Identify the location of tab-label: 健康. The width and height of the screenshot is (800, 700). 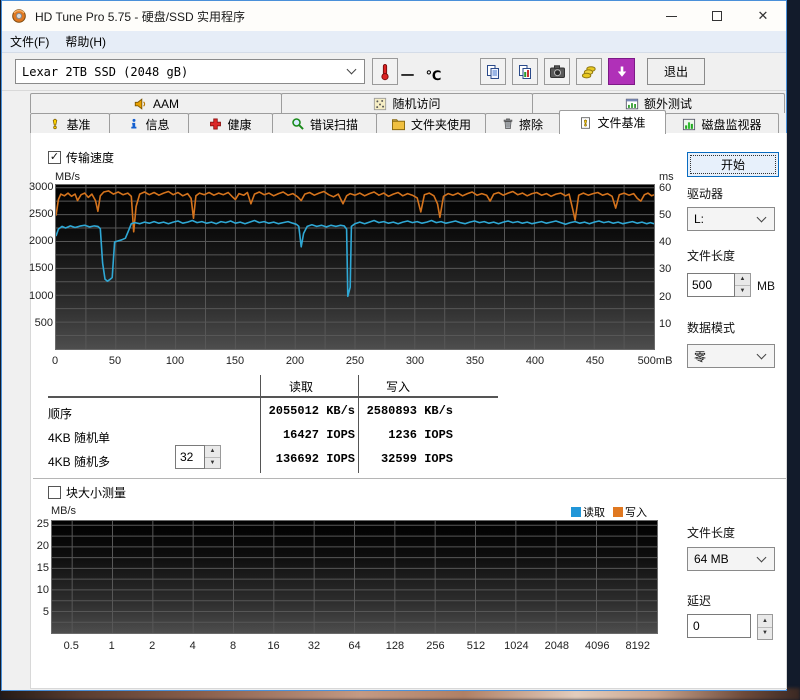
(239, 124).